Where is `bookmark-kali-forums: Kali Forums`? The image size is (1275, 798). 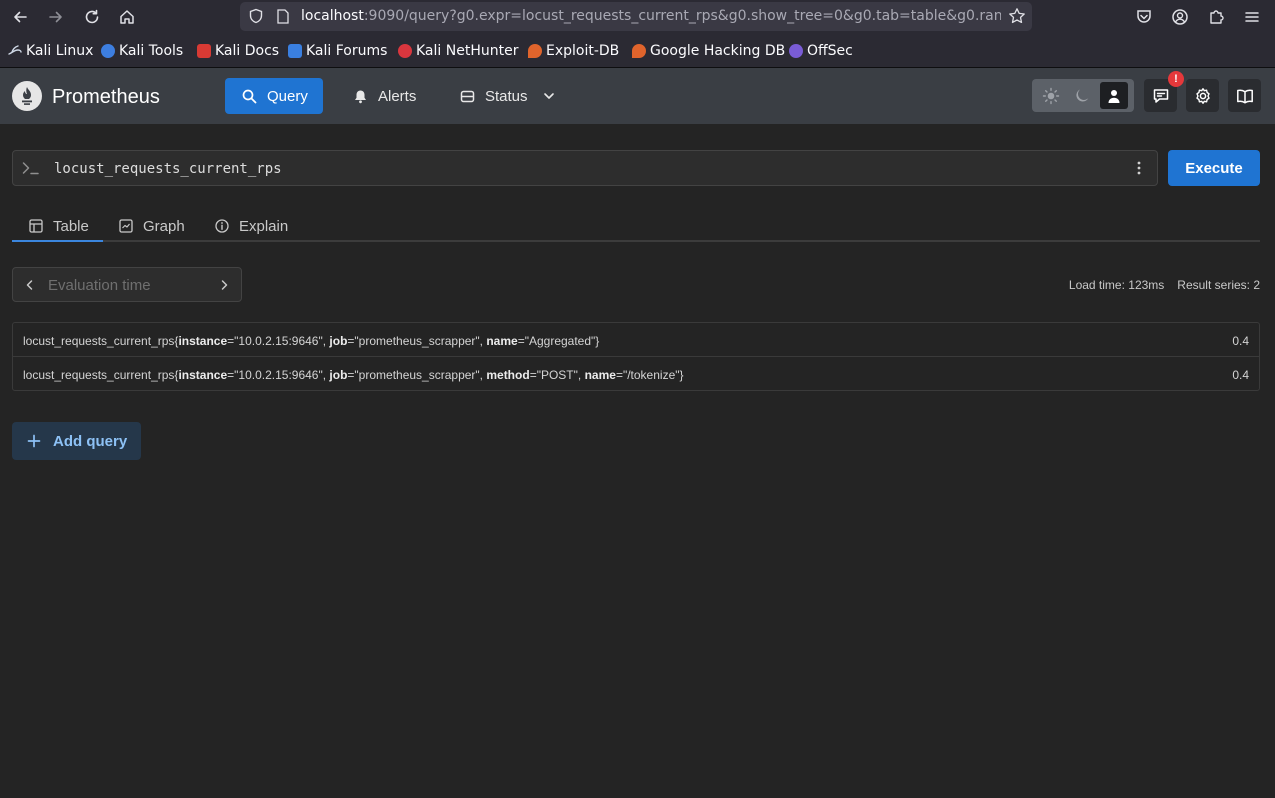
bookmark-kali-forums: Kali Forums is located at coordinates (337, 51).